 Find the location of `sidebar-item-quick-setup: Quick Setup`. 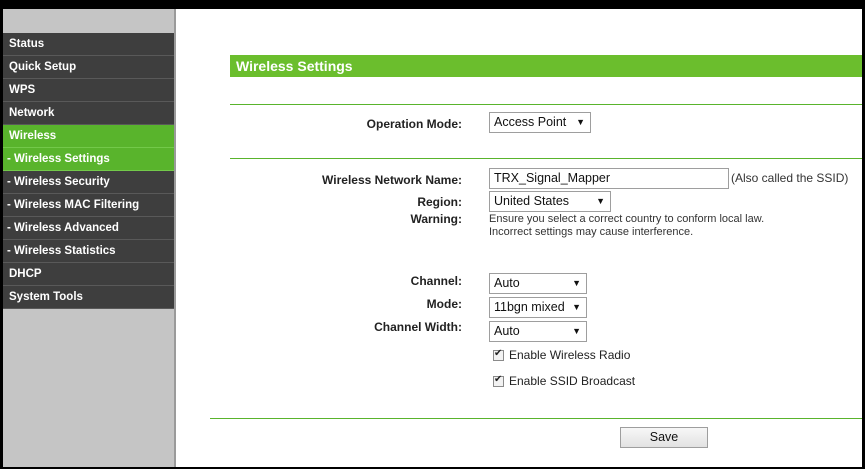

sidebar-item-quick-setup: Quick Setup is located at coordinates (88, 67).